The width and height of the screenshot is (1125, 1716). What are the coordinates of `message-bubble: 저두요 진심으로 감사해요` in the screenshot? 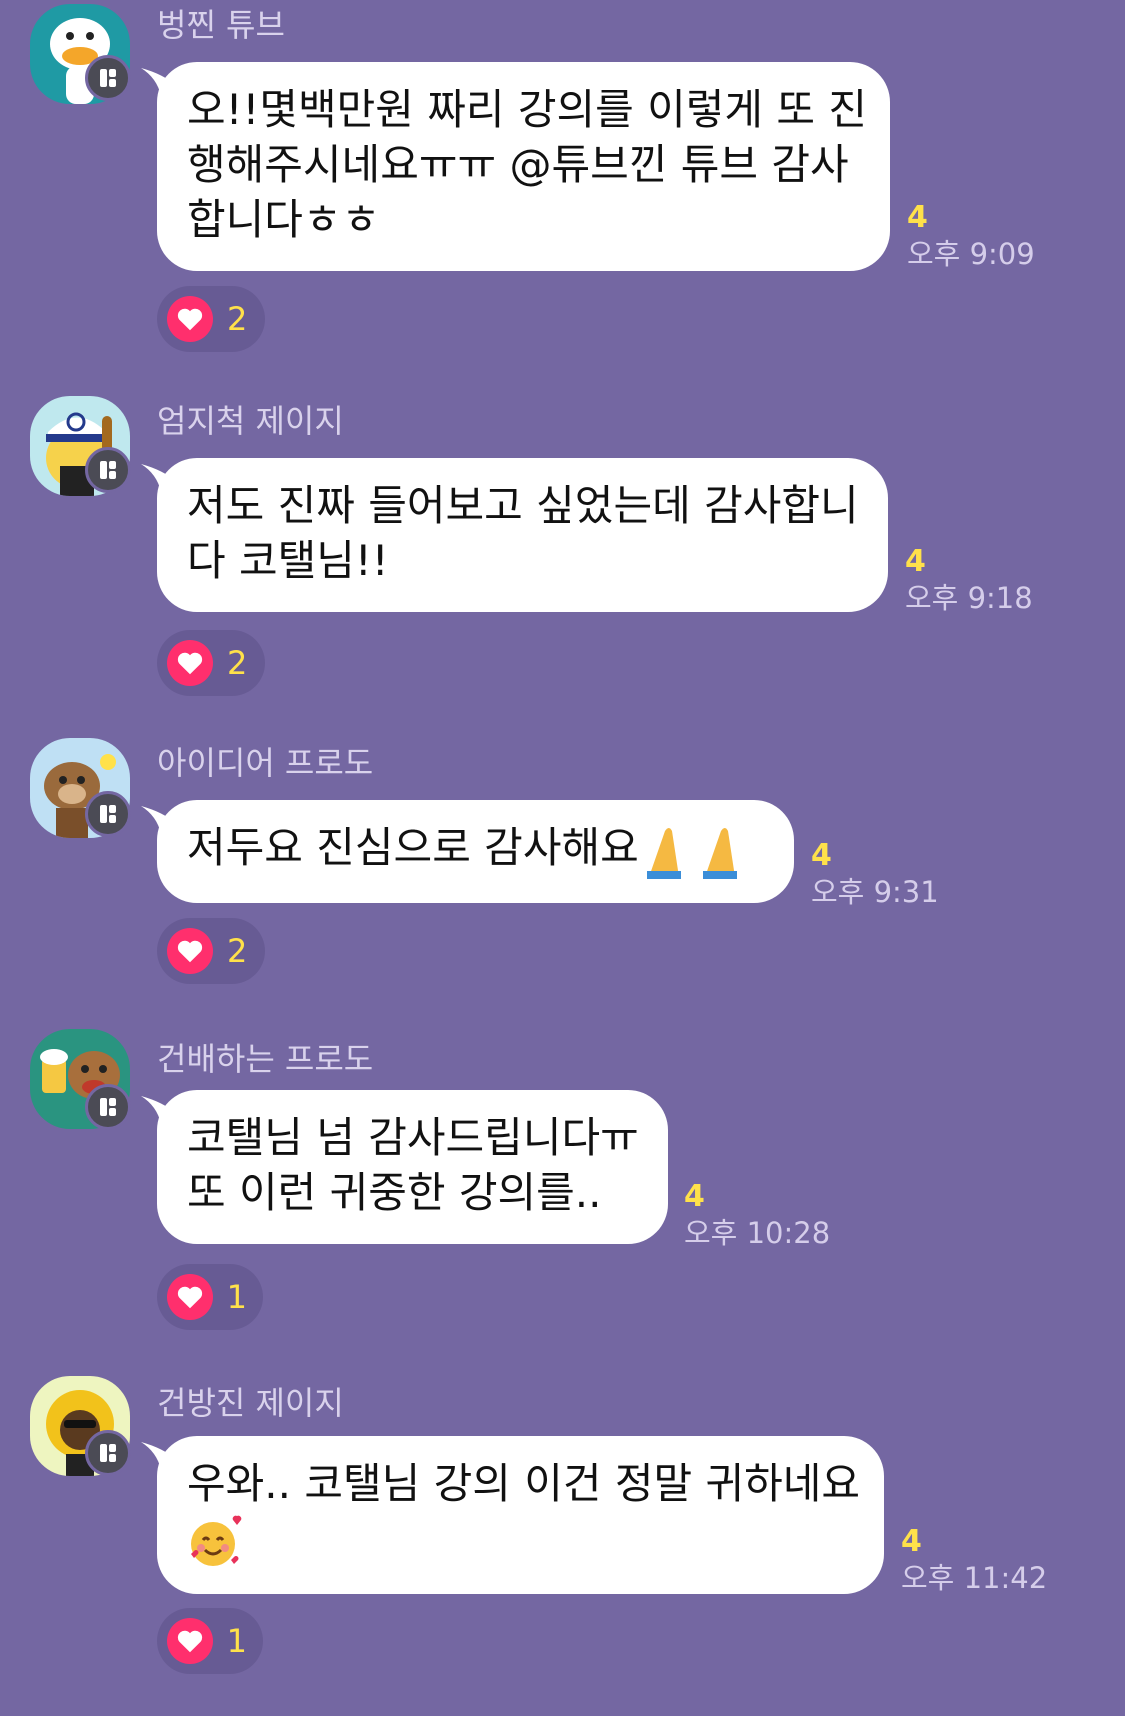 It's located at (475, 851).